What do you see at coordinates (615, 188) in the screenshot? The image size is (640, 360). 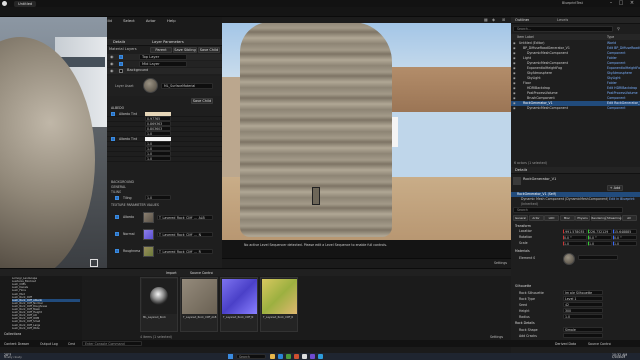 I see `add-component-button: + Add` at bounding box center [615, 188].